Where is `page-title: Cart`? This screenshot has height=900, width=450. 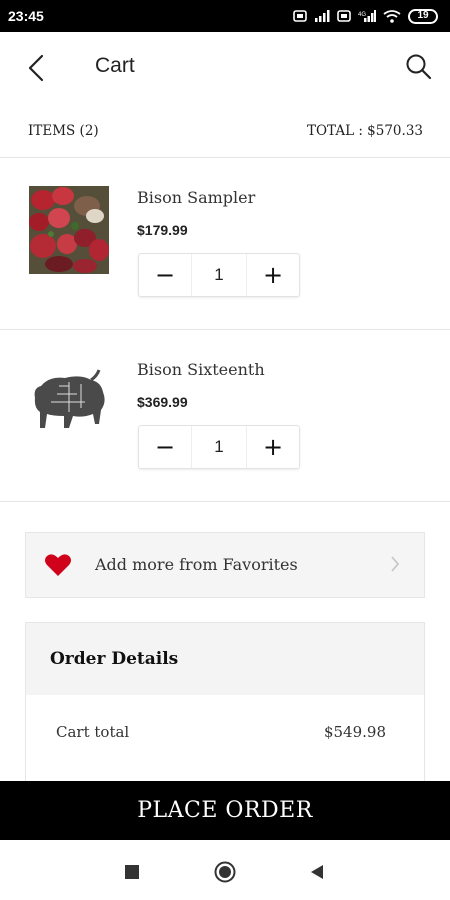 page-title: Cart is located at coordinates (115, 65).